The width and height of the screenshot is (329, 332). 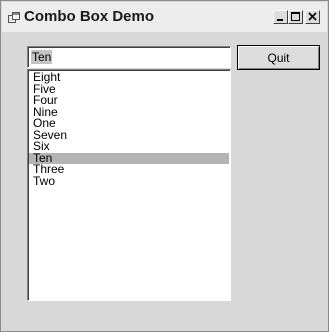 What do you see at coordinates (42, 57) in the screenshot?
I see `combo-selected-text: Ten` at bounding box center [42, 57].